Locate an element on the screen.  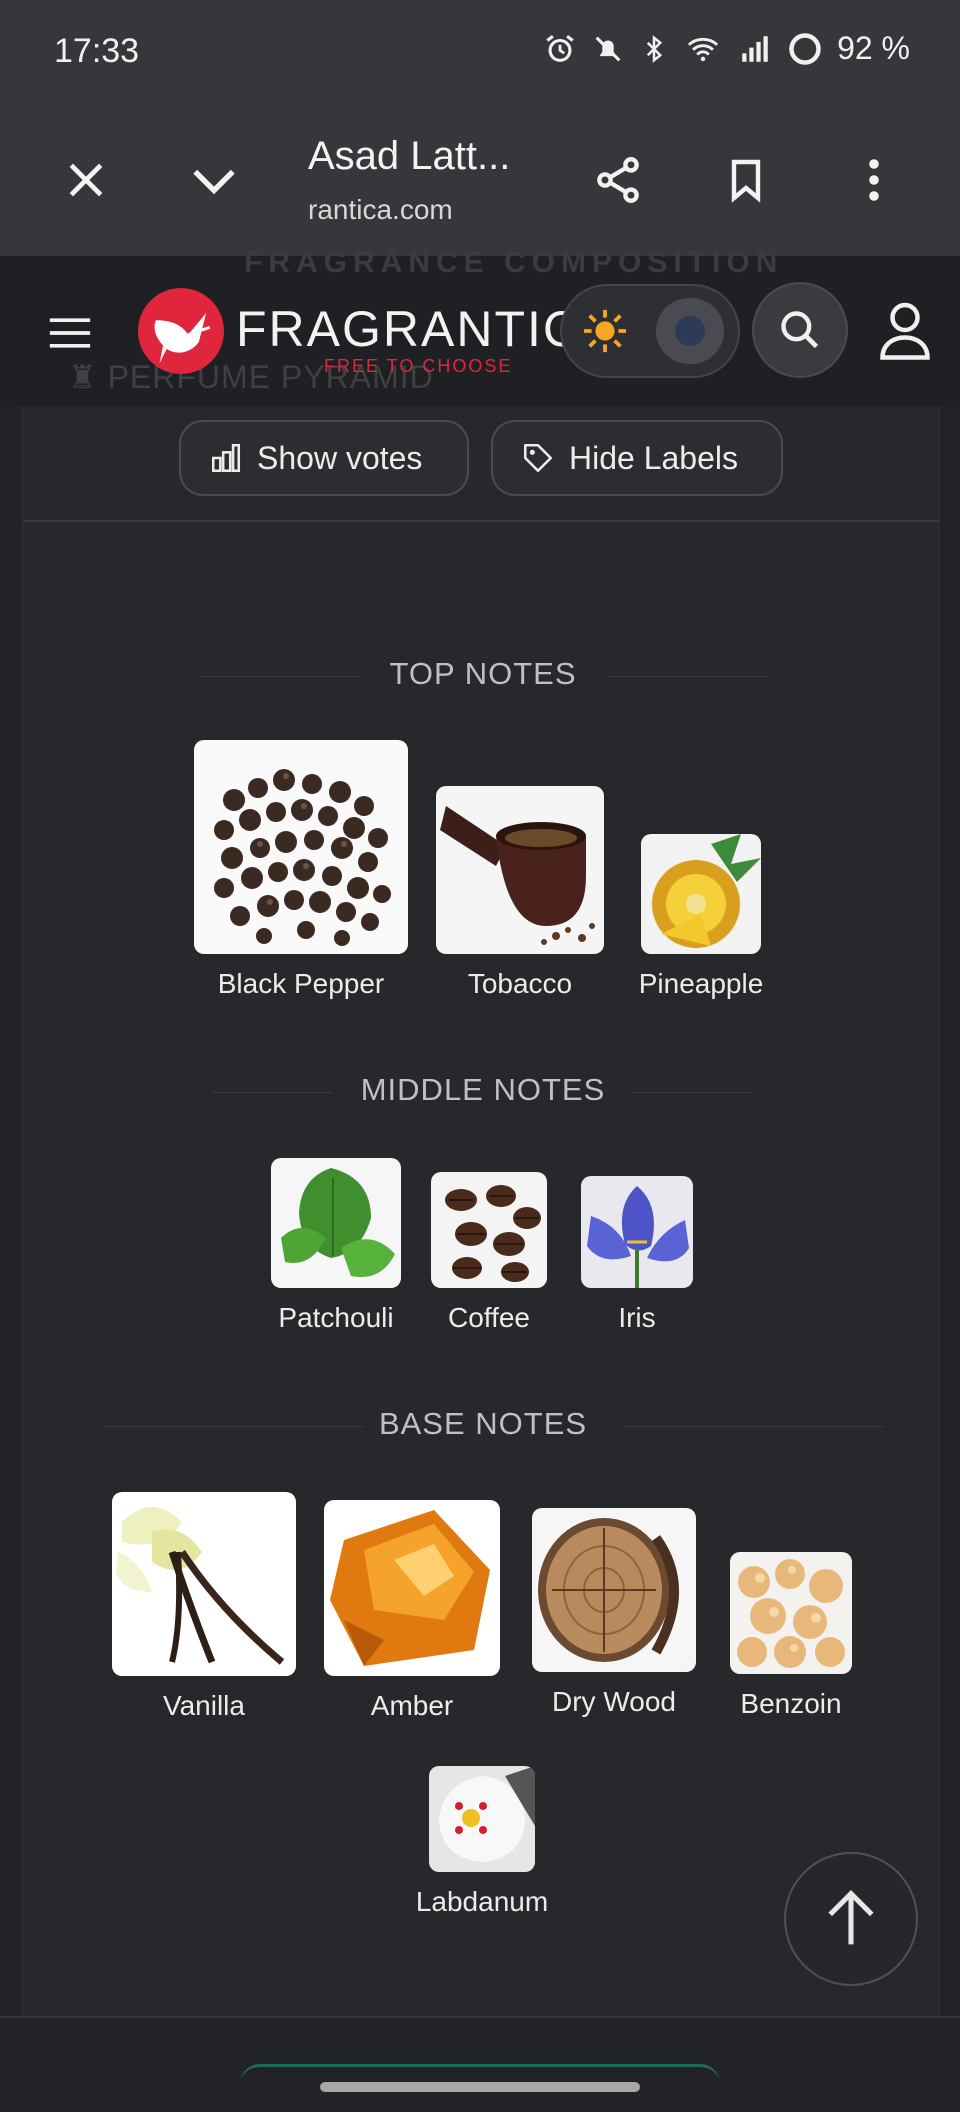
user-icon is located at coordinates (905, 331).